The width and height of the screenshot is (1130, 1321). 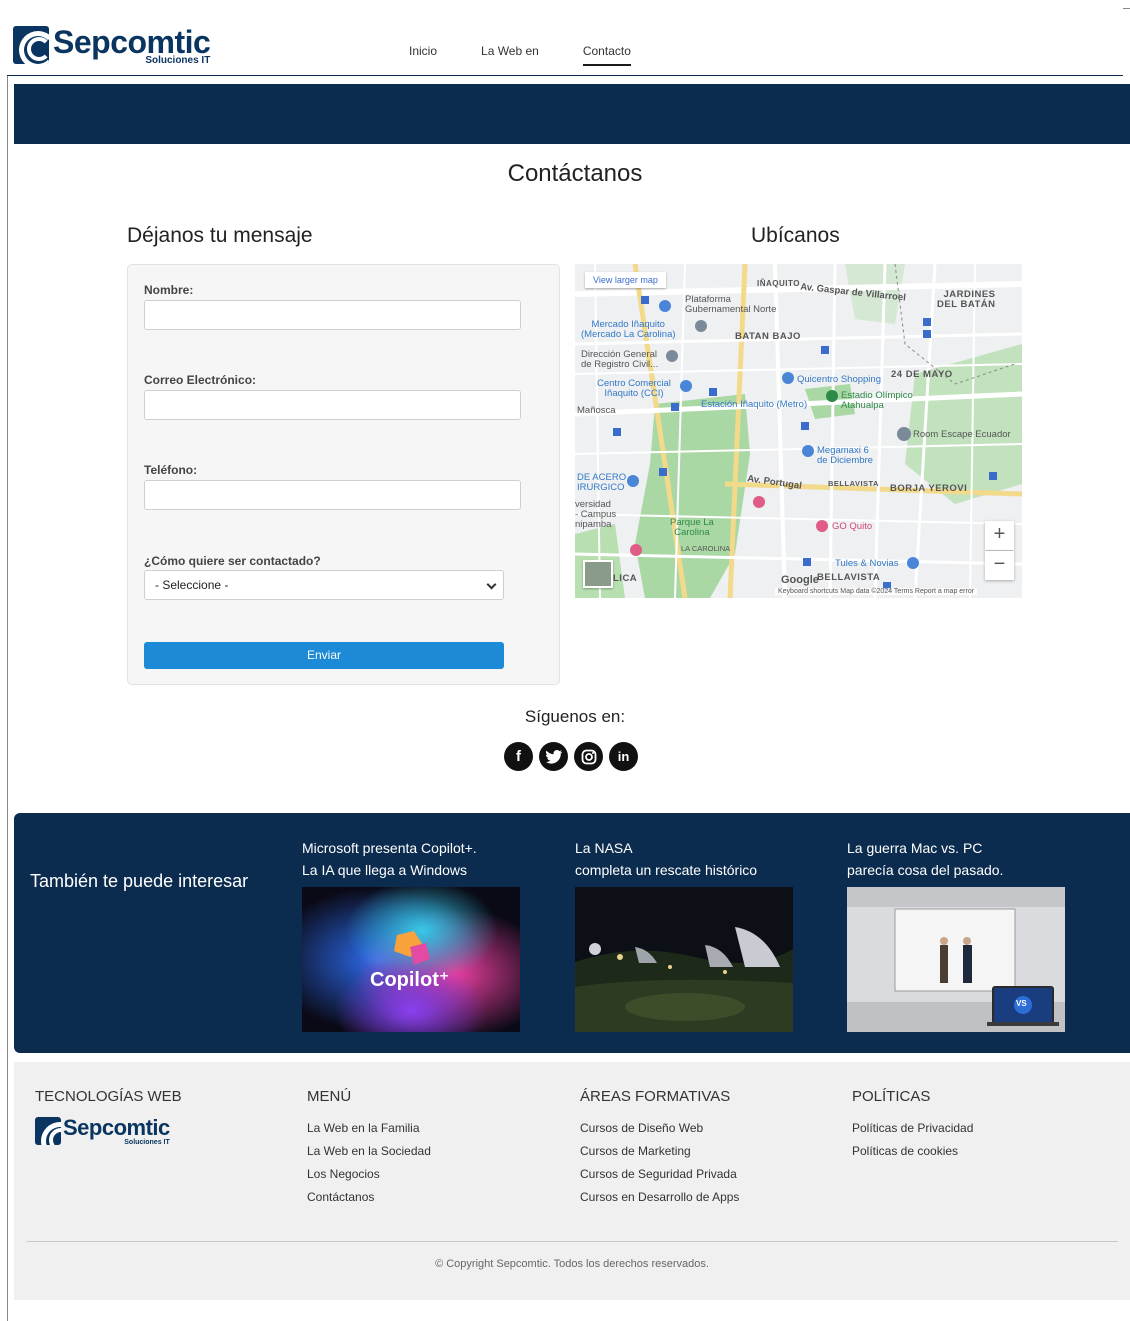 I want to click on map-label: IÑAQUITO, so click(x=778, y=283).